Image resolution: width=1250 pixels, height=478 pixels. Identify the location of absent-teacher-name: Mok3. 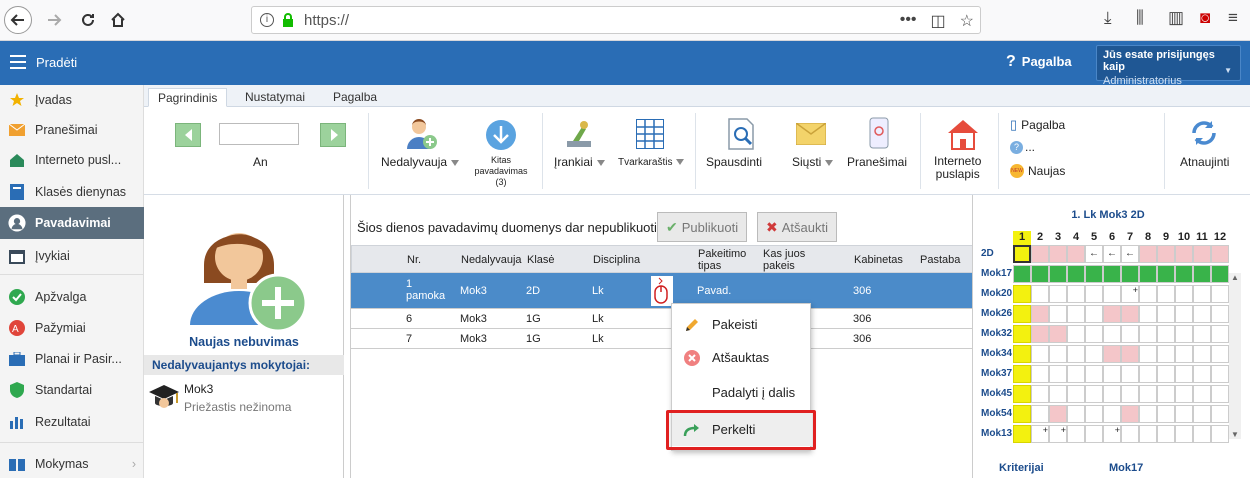
(198, 389).